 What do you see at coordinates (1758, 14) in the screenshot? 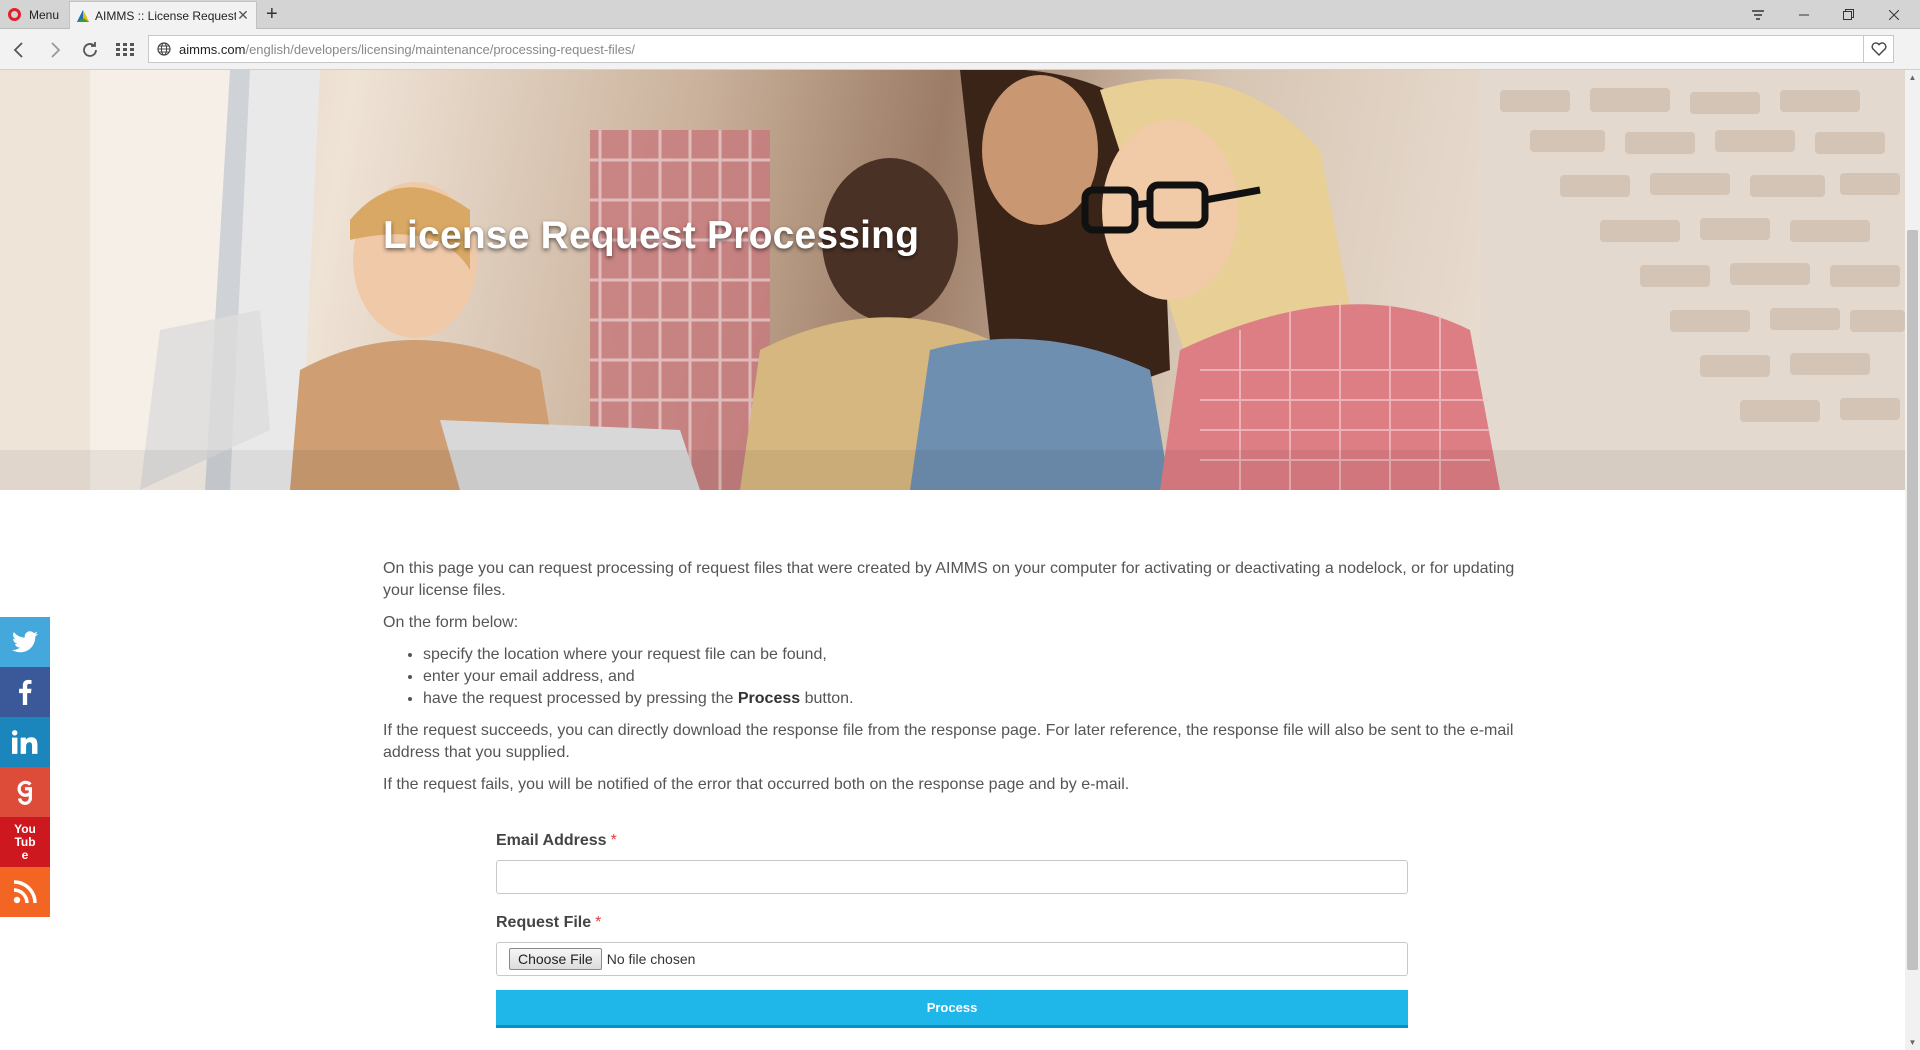
I see `tab-menu-icon` at bounding box center [1758, 14].